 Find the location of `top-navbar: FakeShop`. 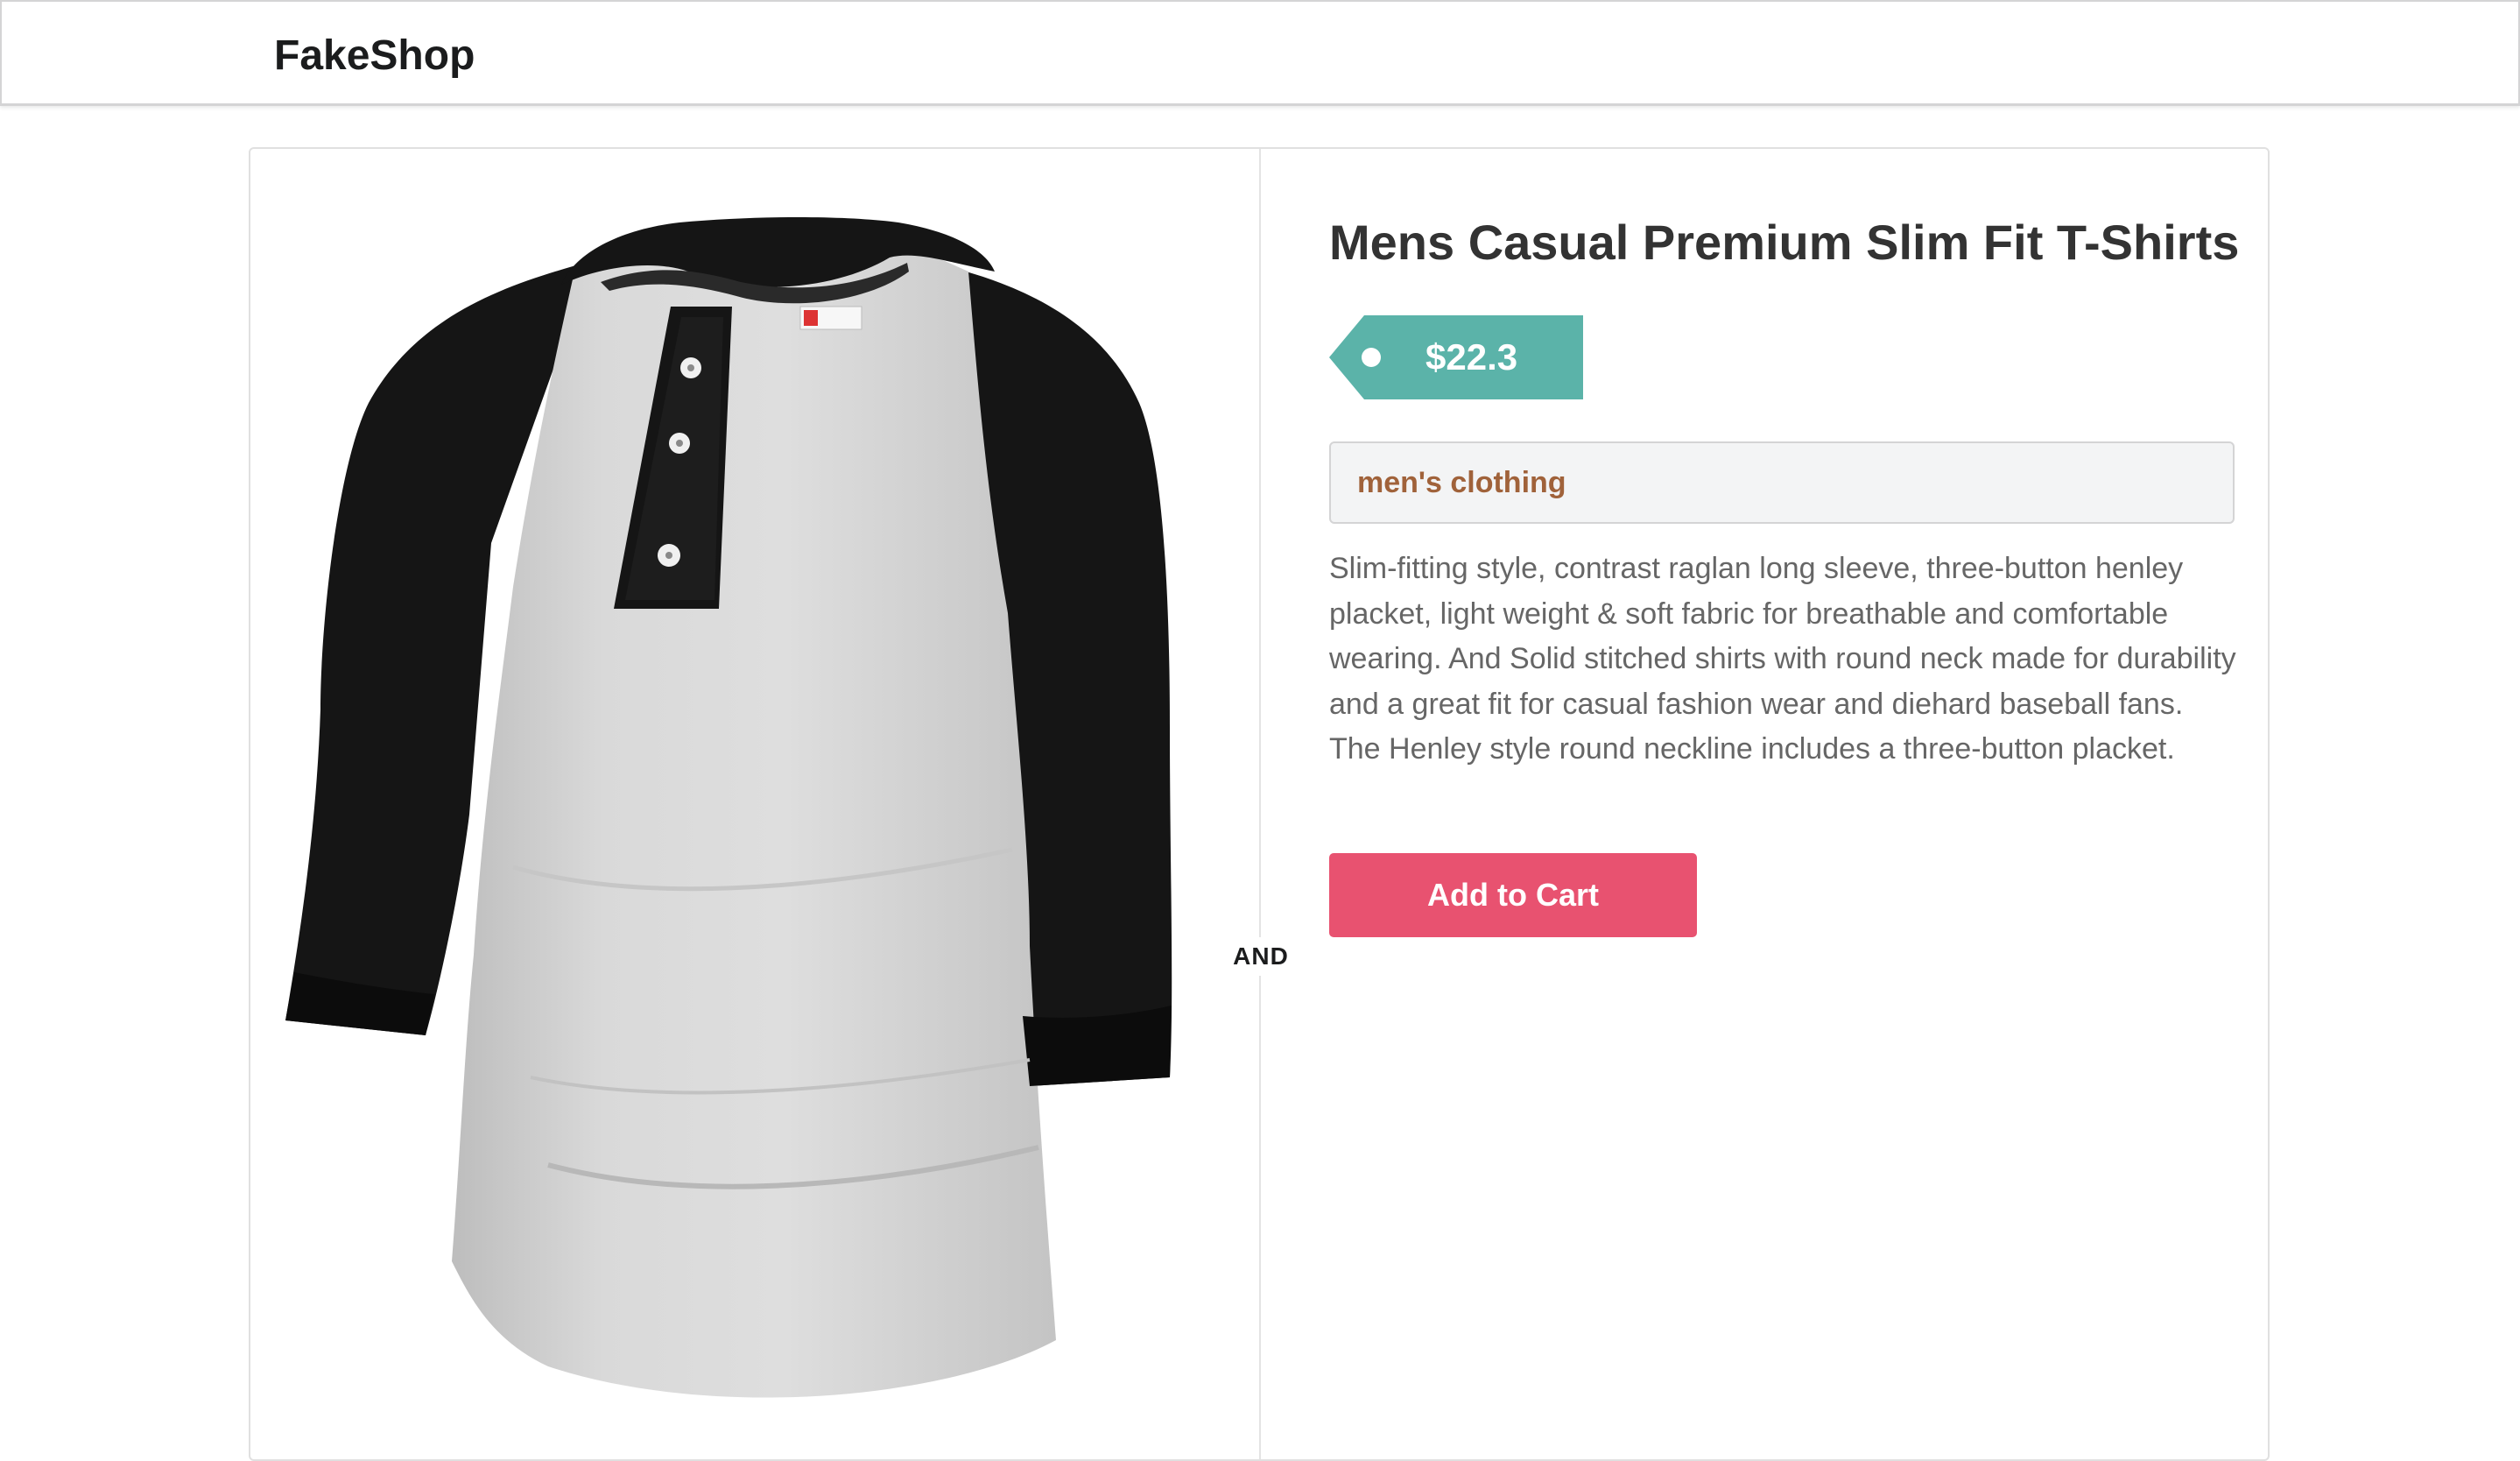

top-navbar: FakeShop is located at coordinates (1260, 53).